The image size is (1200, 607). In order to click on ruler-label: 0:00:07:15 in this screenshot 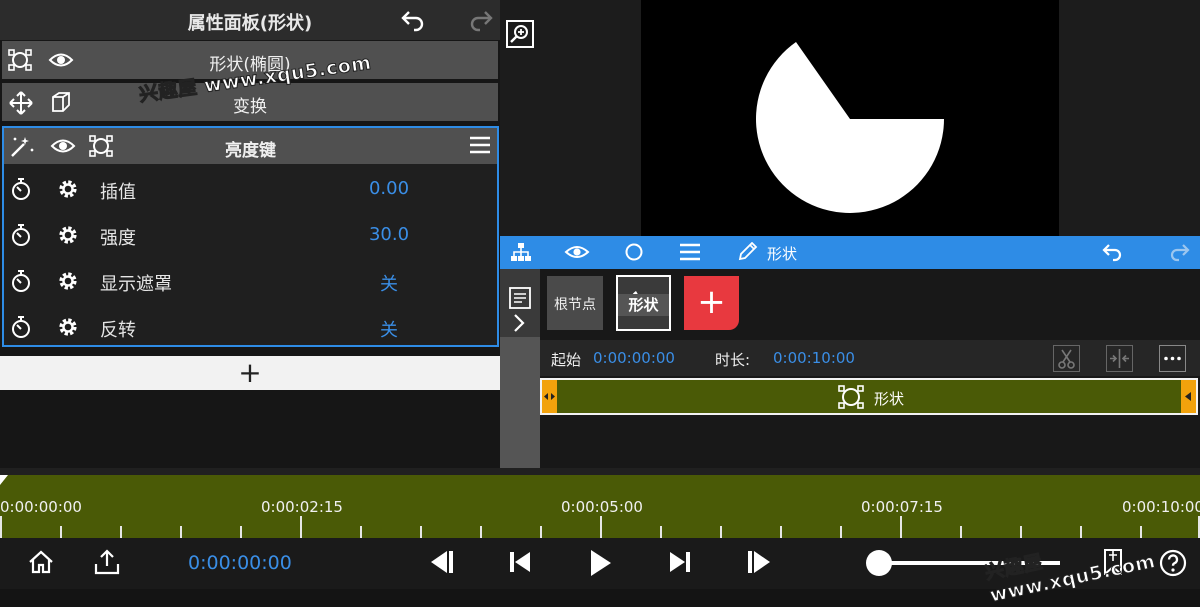, I will do `click(902, 507)`.